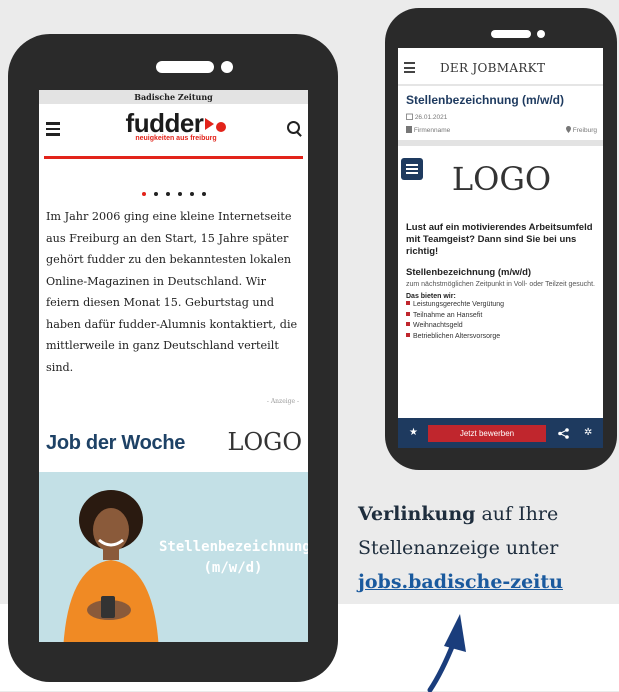  I want to click on location: Freiburg, so click(581, 130).